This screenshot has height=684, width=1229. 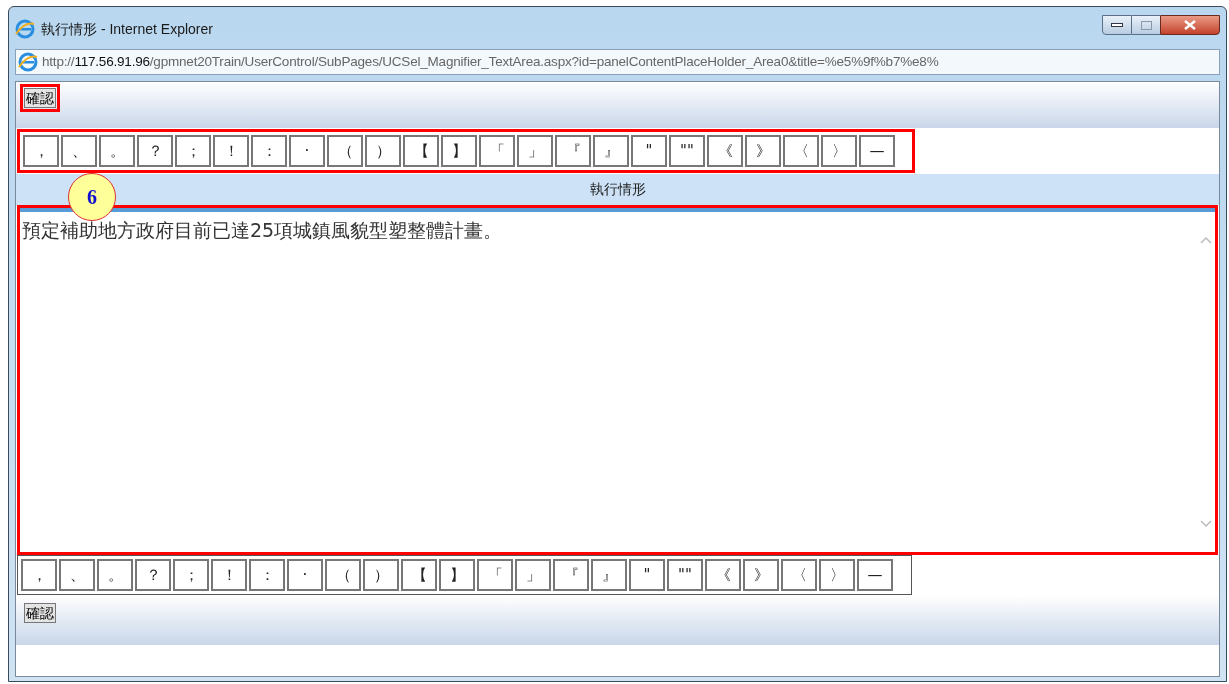 What do you see at coordinates (1206, 524) in the screenshot?
I see `scroll-down-icon` at bounding box center [1206, 524].